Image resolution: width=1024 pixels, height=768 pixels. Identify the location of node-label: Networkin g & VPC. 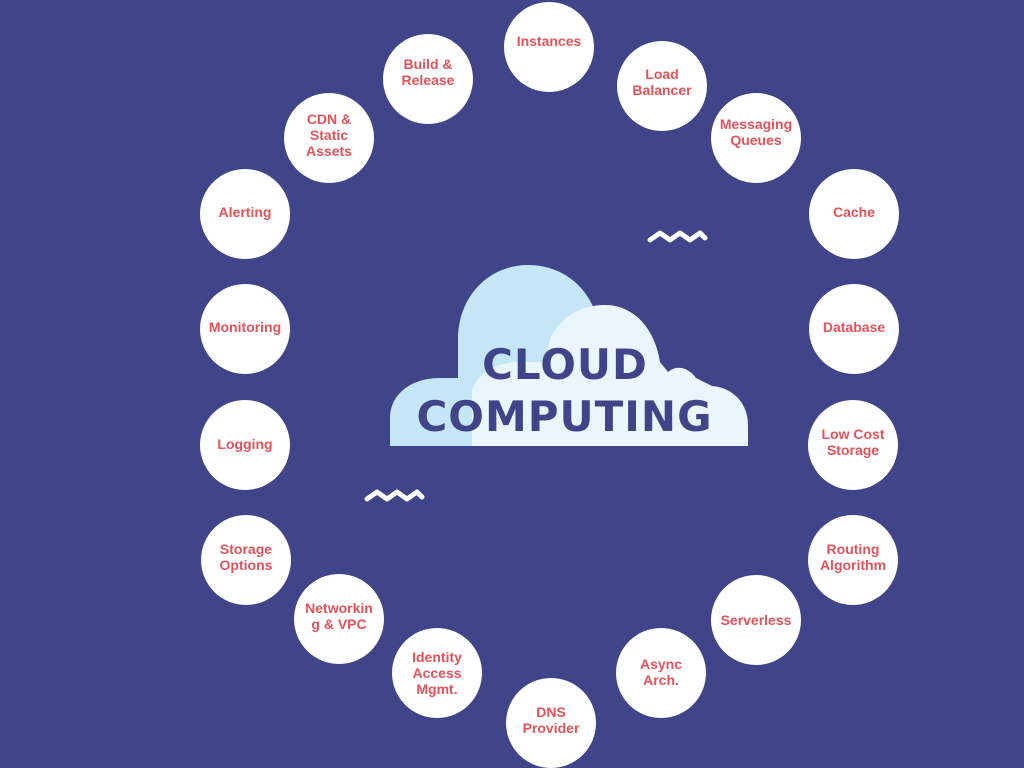
(339, 616).